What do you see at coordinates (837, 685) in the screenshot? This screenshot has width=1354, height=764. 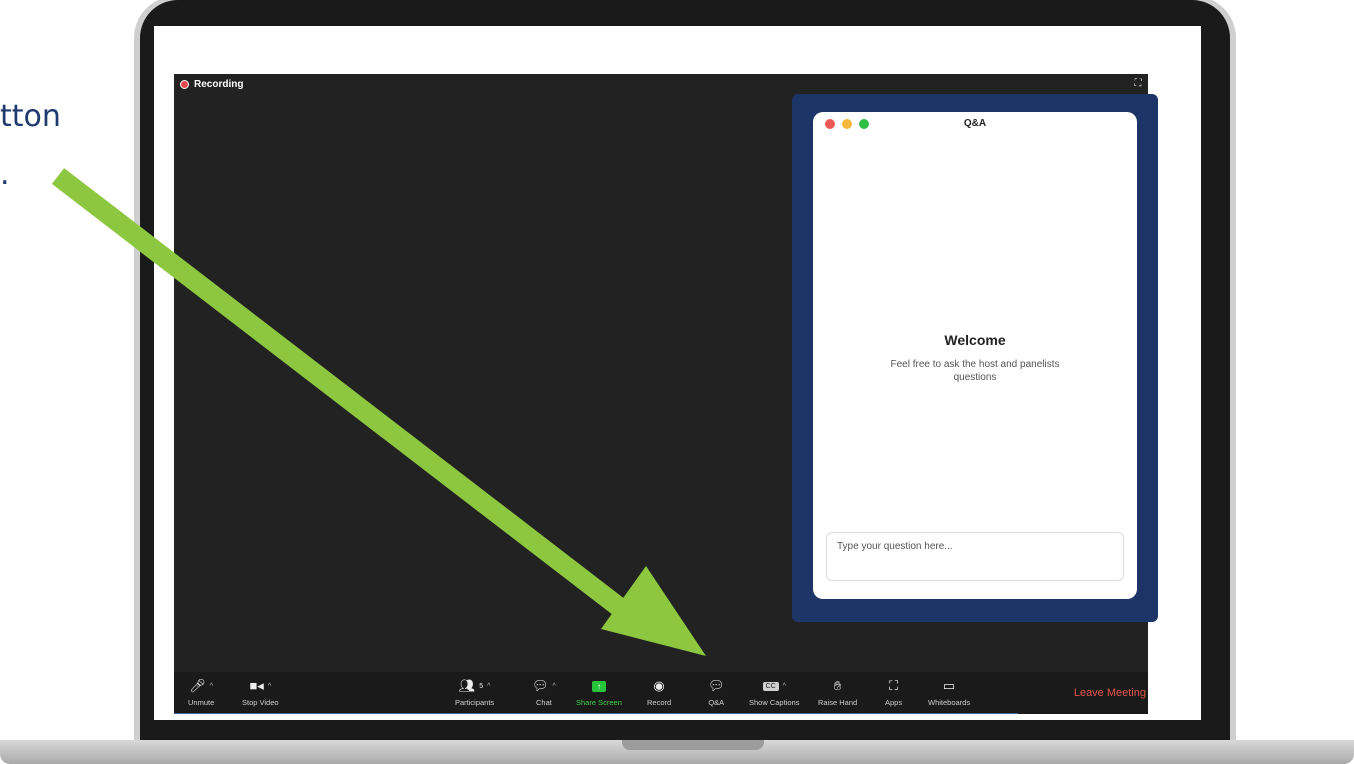 I see `raise-hand-icon: ✋︎` at bounding box center [837, 685].